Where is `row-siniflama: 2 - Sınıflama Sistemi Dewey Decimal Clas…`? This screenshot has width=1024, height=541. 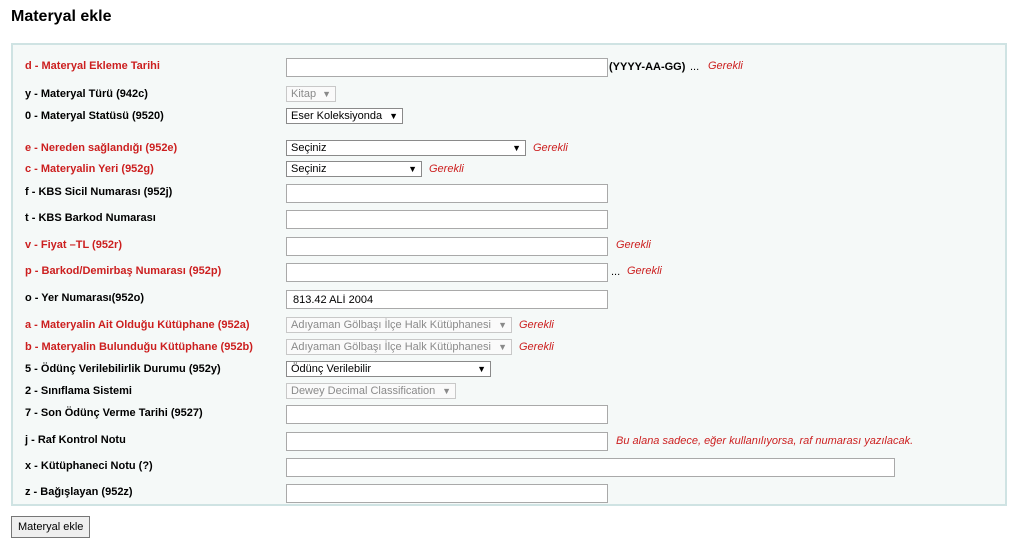
row-siniflama: 2 - Sınıflama Sistemi Dewey Decimal Clas… is located at coordinates (509, 392).